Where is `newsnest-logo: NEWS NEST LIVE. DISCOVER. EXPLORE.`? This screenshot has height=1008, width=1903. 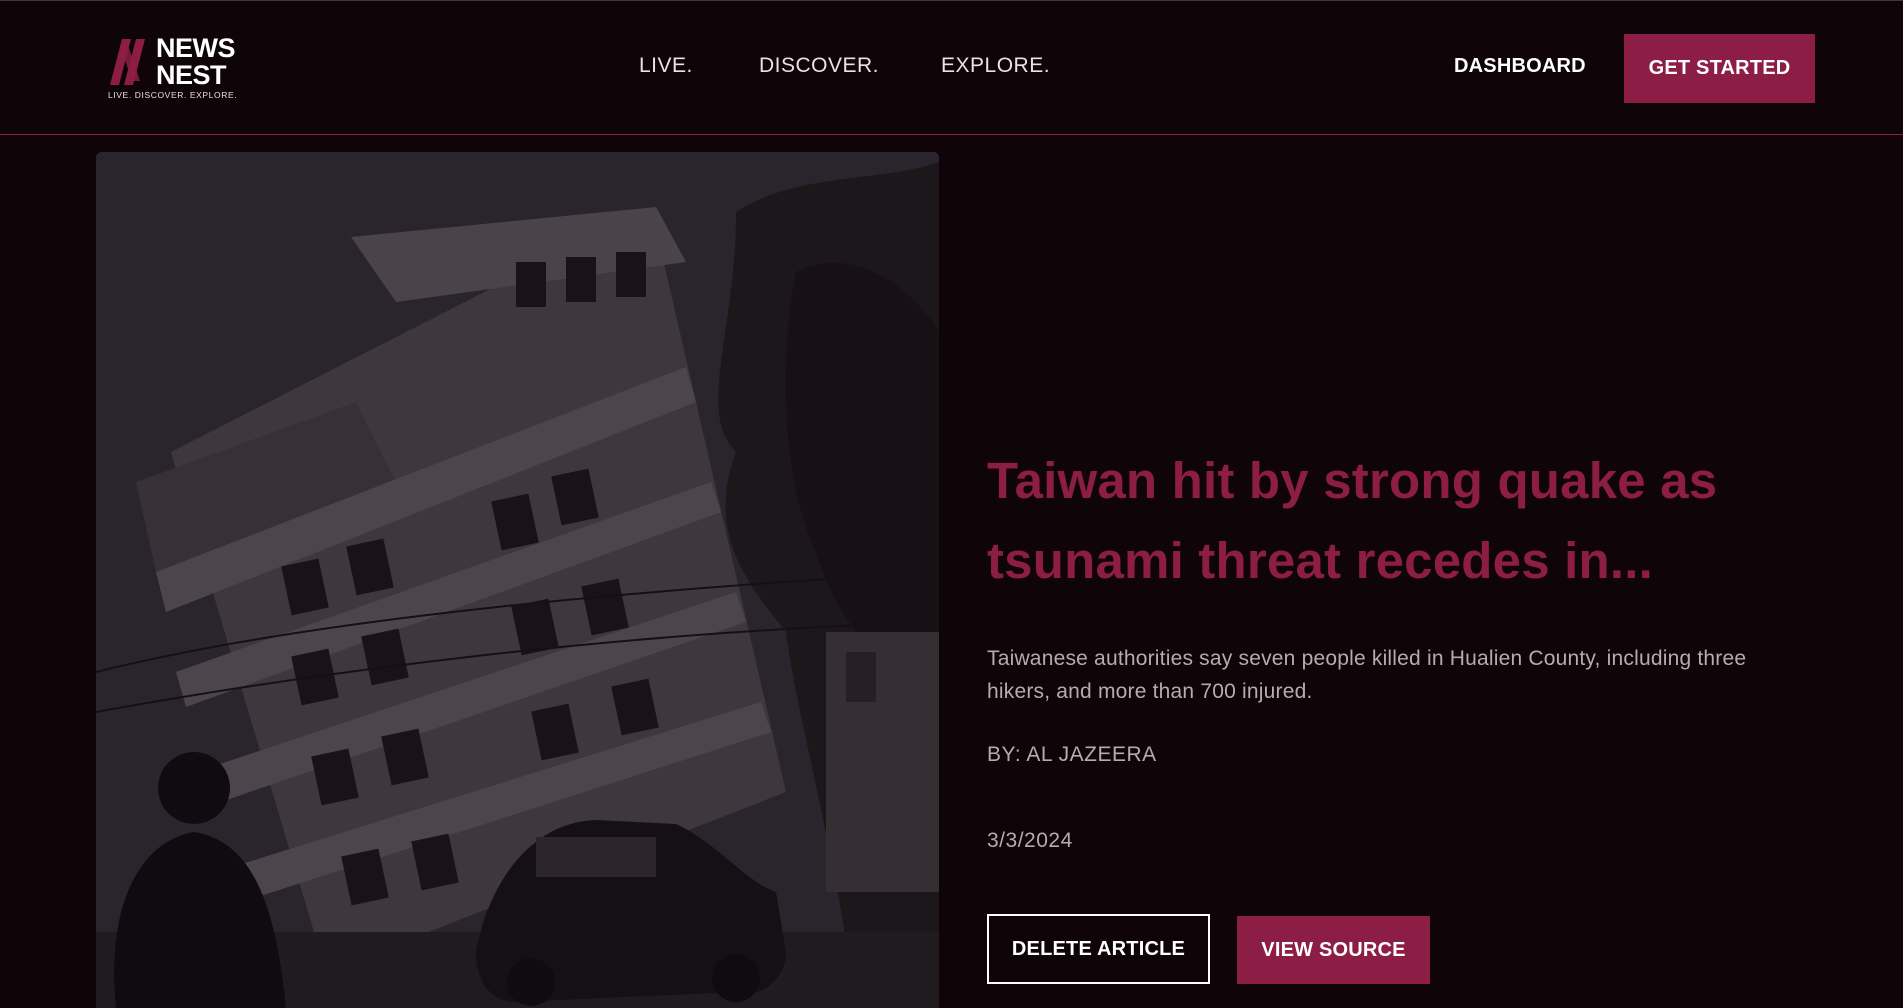
newsnest-logo: NEWS NEST LIVE. DISCOVER. EXPLORE. is located at coordinates (178, 70).